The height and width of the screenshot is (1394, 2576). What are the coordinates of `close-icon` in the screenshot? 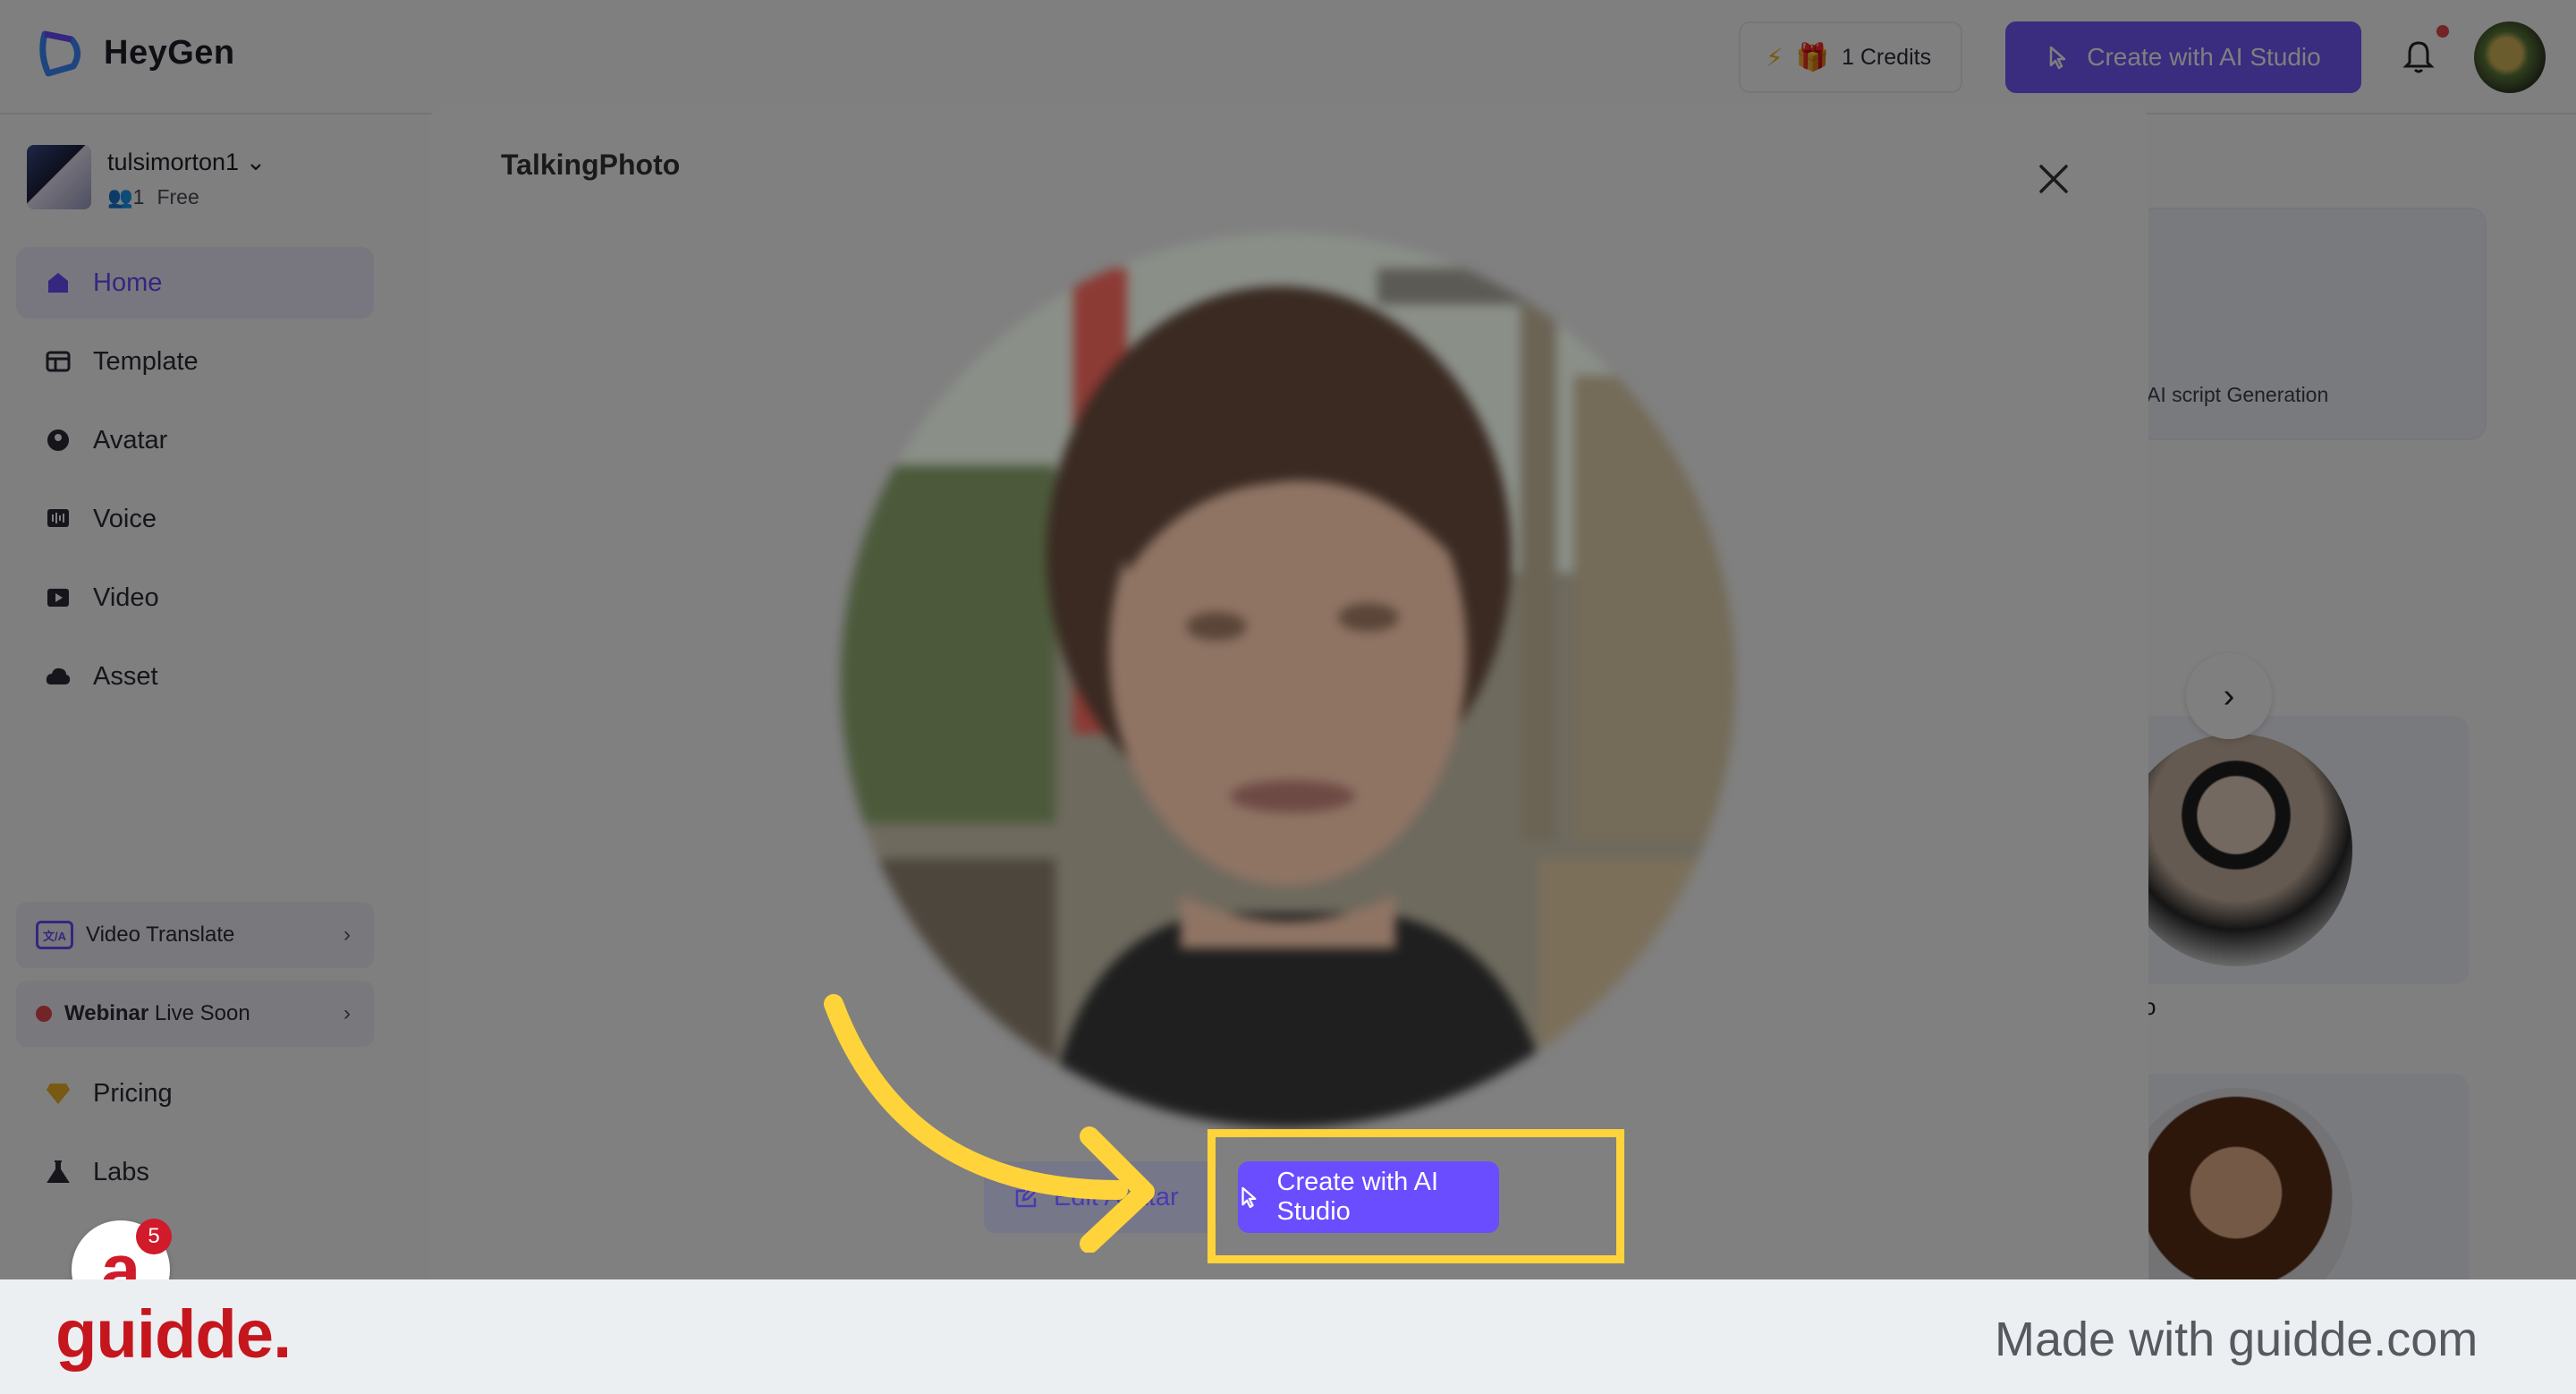 It's located at (2054, 179).